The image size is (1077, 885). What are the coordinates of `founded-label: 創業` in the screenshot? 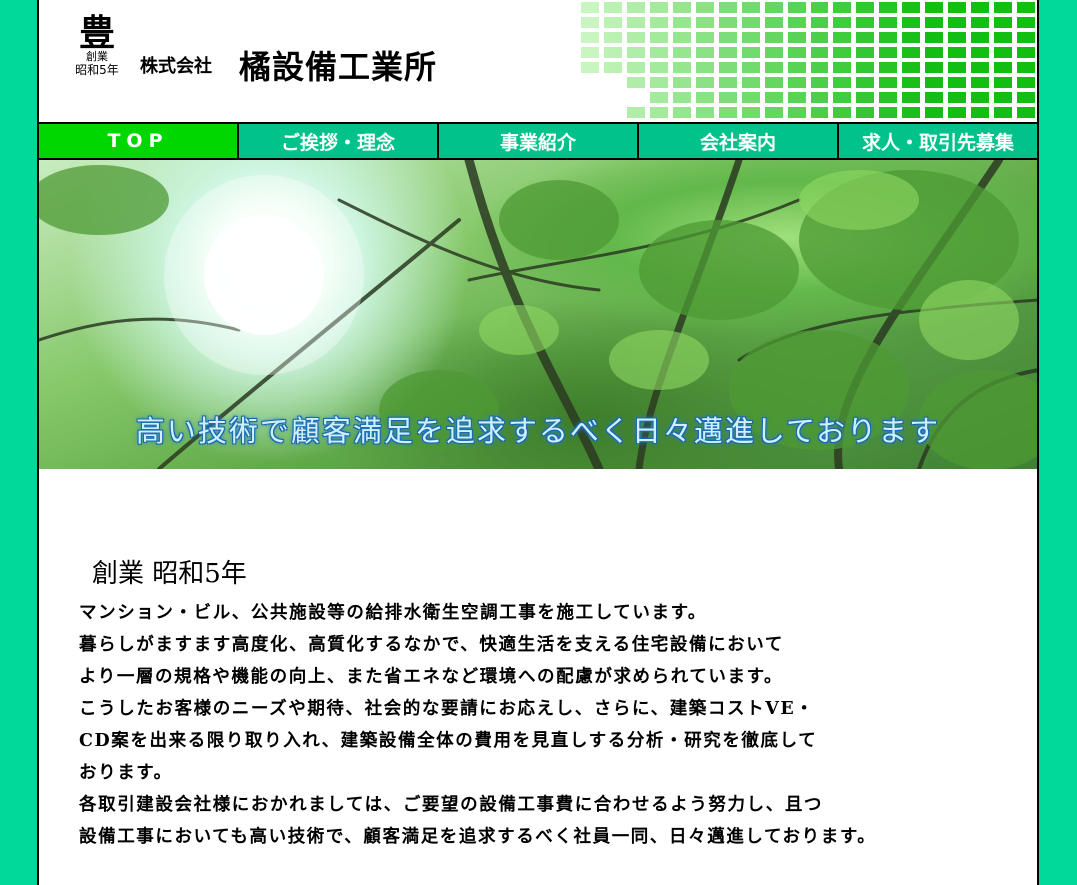 It's located at (97, 56).